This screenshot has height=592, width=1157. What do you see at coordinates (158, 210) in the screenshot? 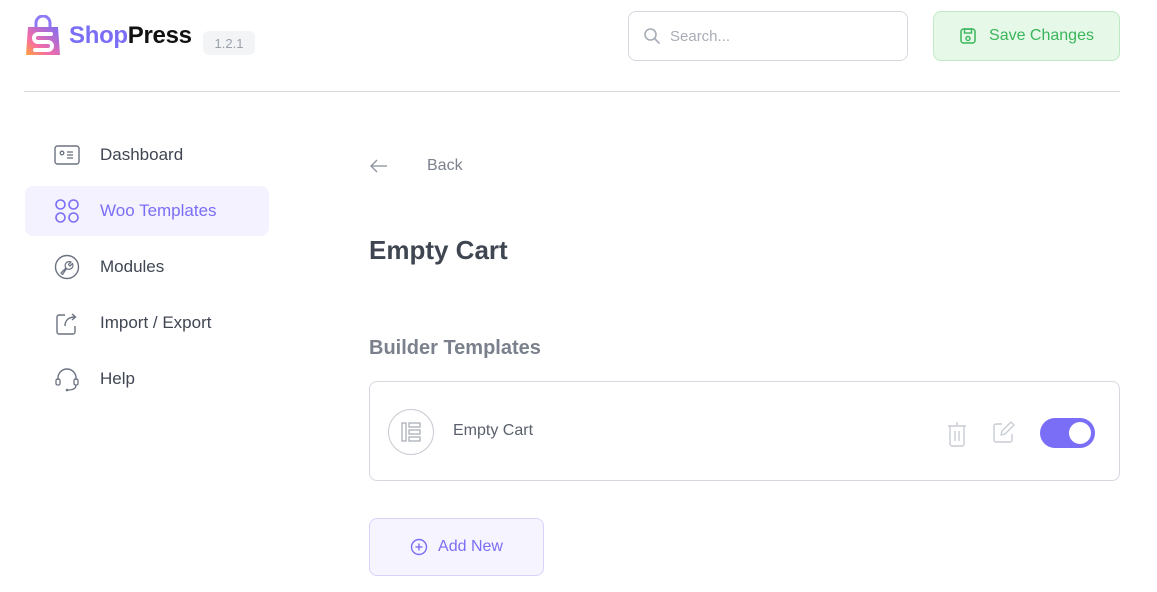
I see `sidebar-item-label: Woo Templates` at bounding box center [158, 210].